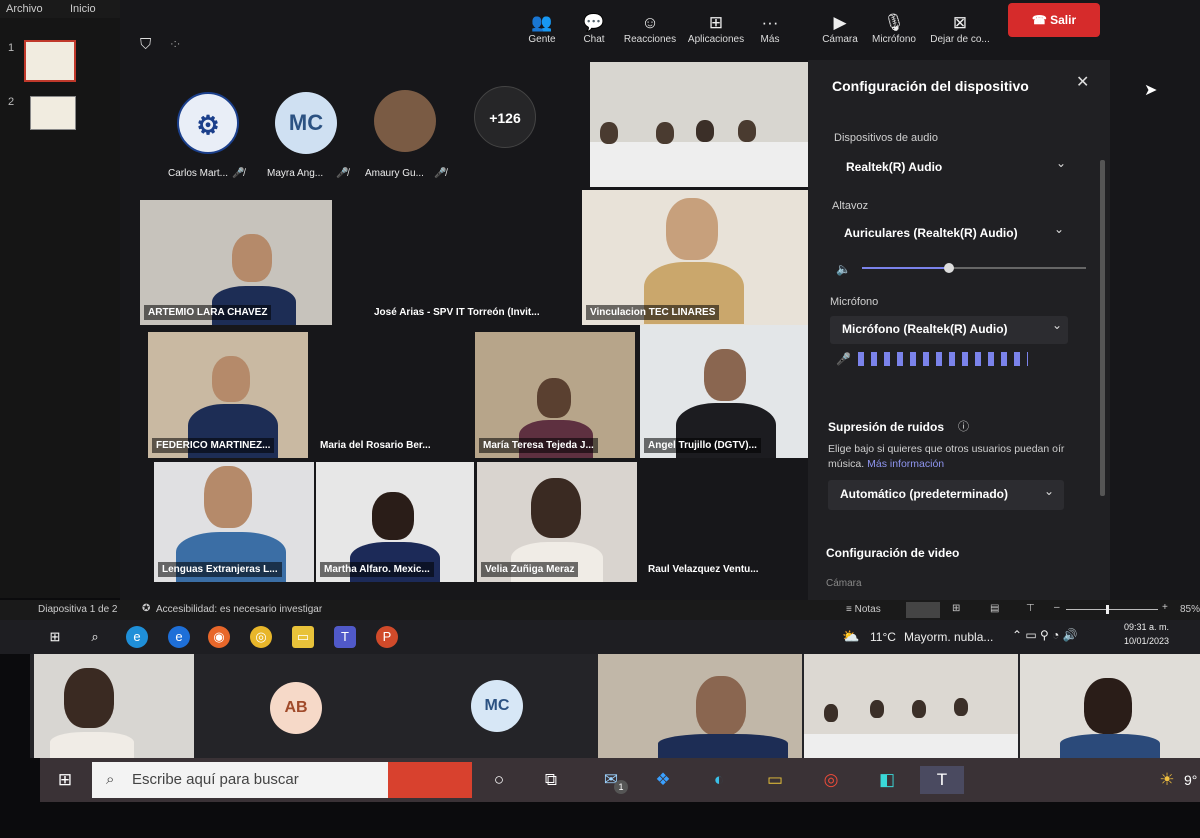  Describe the element at coordinates (11, 48) in the screenshot. I see `slide-number: 1` at that location.